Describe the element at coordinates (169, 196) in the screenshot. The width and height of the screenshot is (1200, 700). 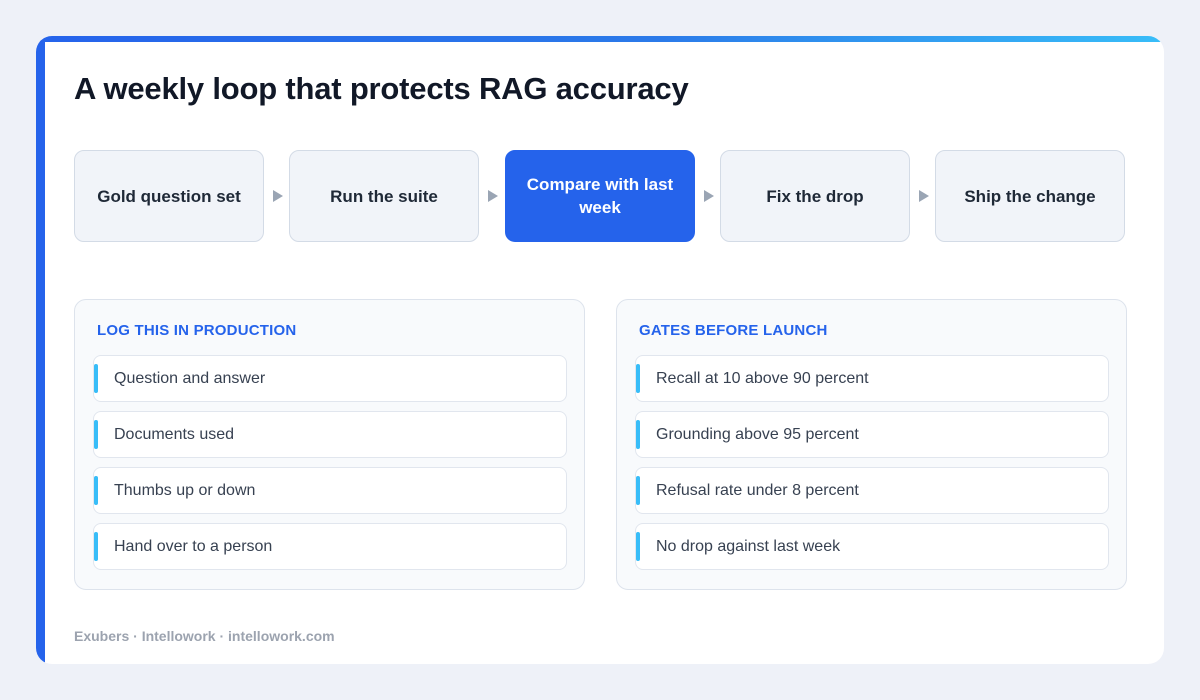
I see `flow-step-gold-question-set: Gold question set` at that location.